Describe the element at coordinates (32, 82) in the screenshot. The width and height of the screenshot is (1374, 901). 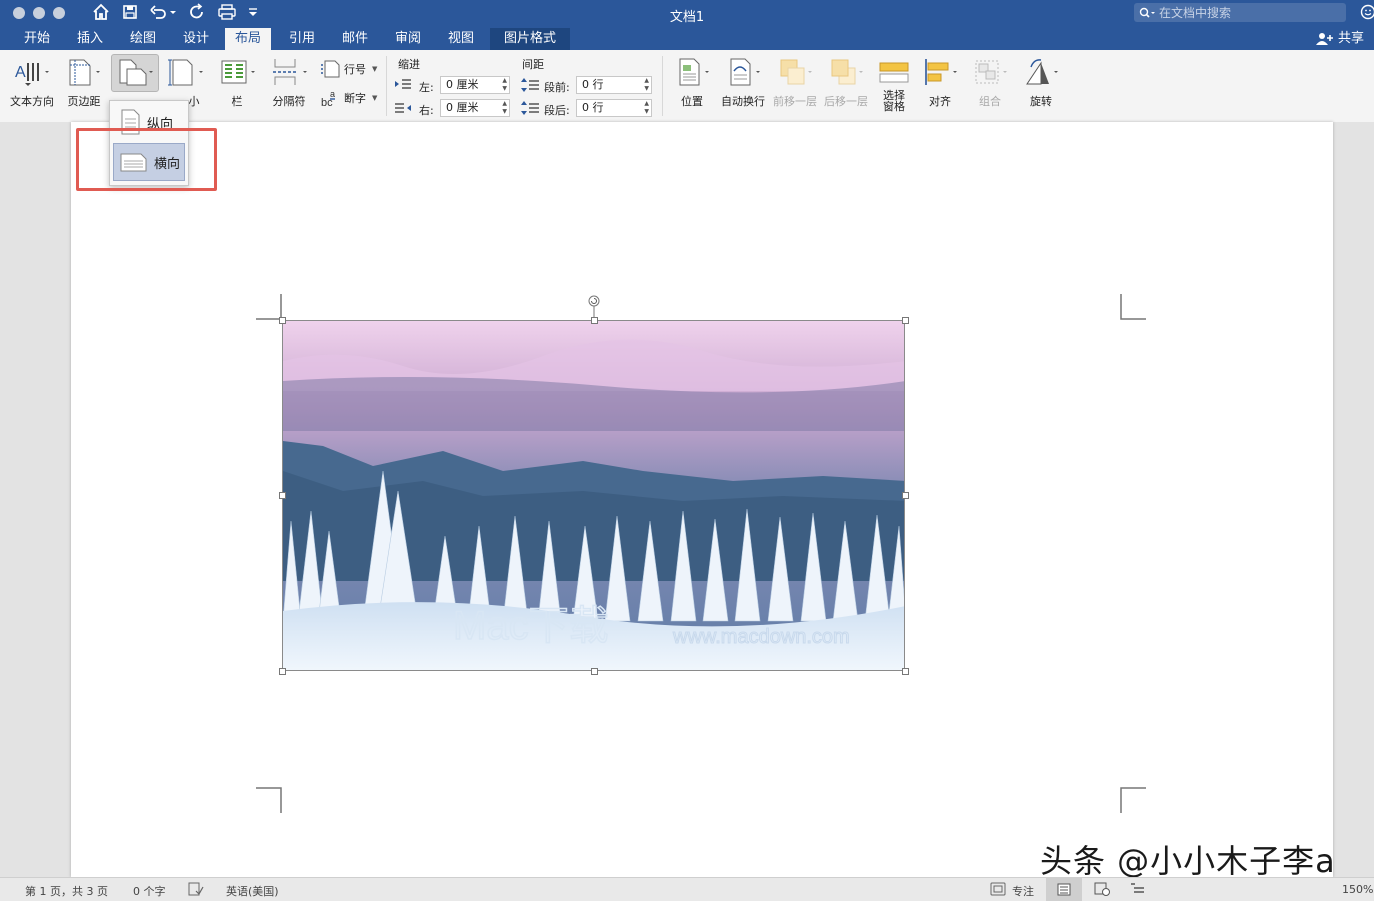
I see `text-direction-button: A 文本方向` at that location.